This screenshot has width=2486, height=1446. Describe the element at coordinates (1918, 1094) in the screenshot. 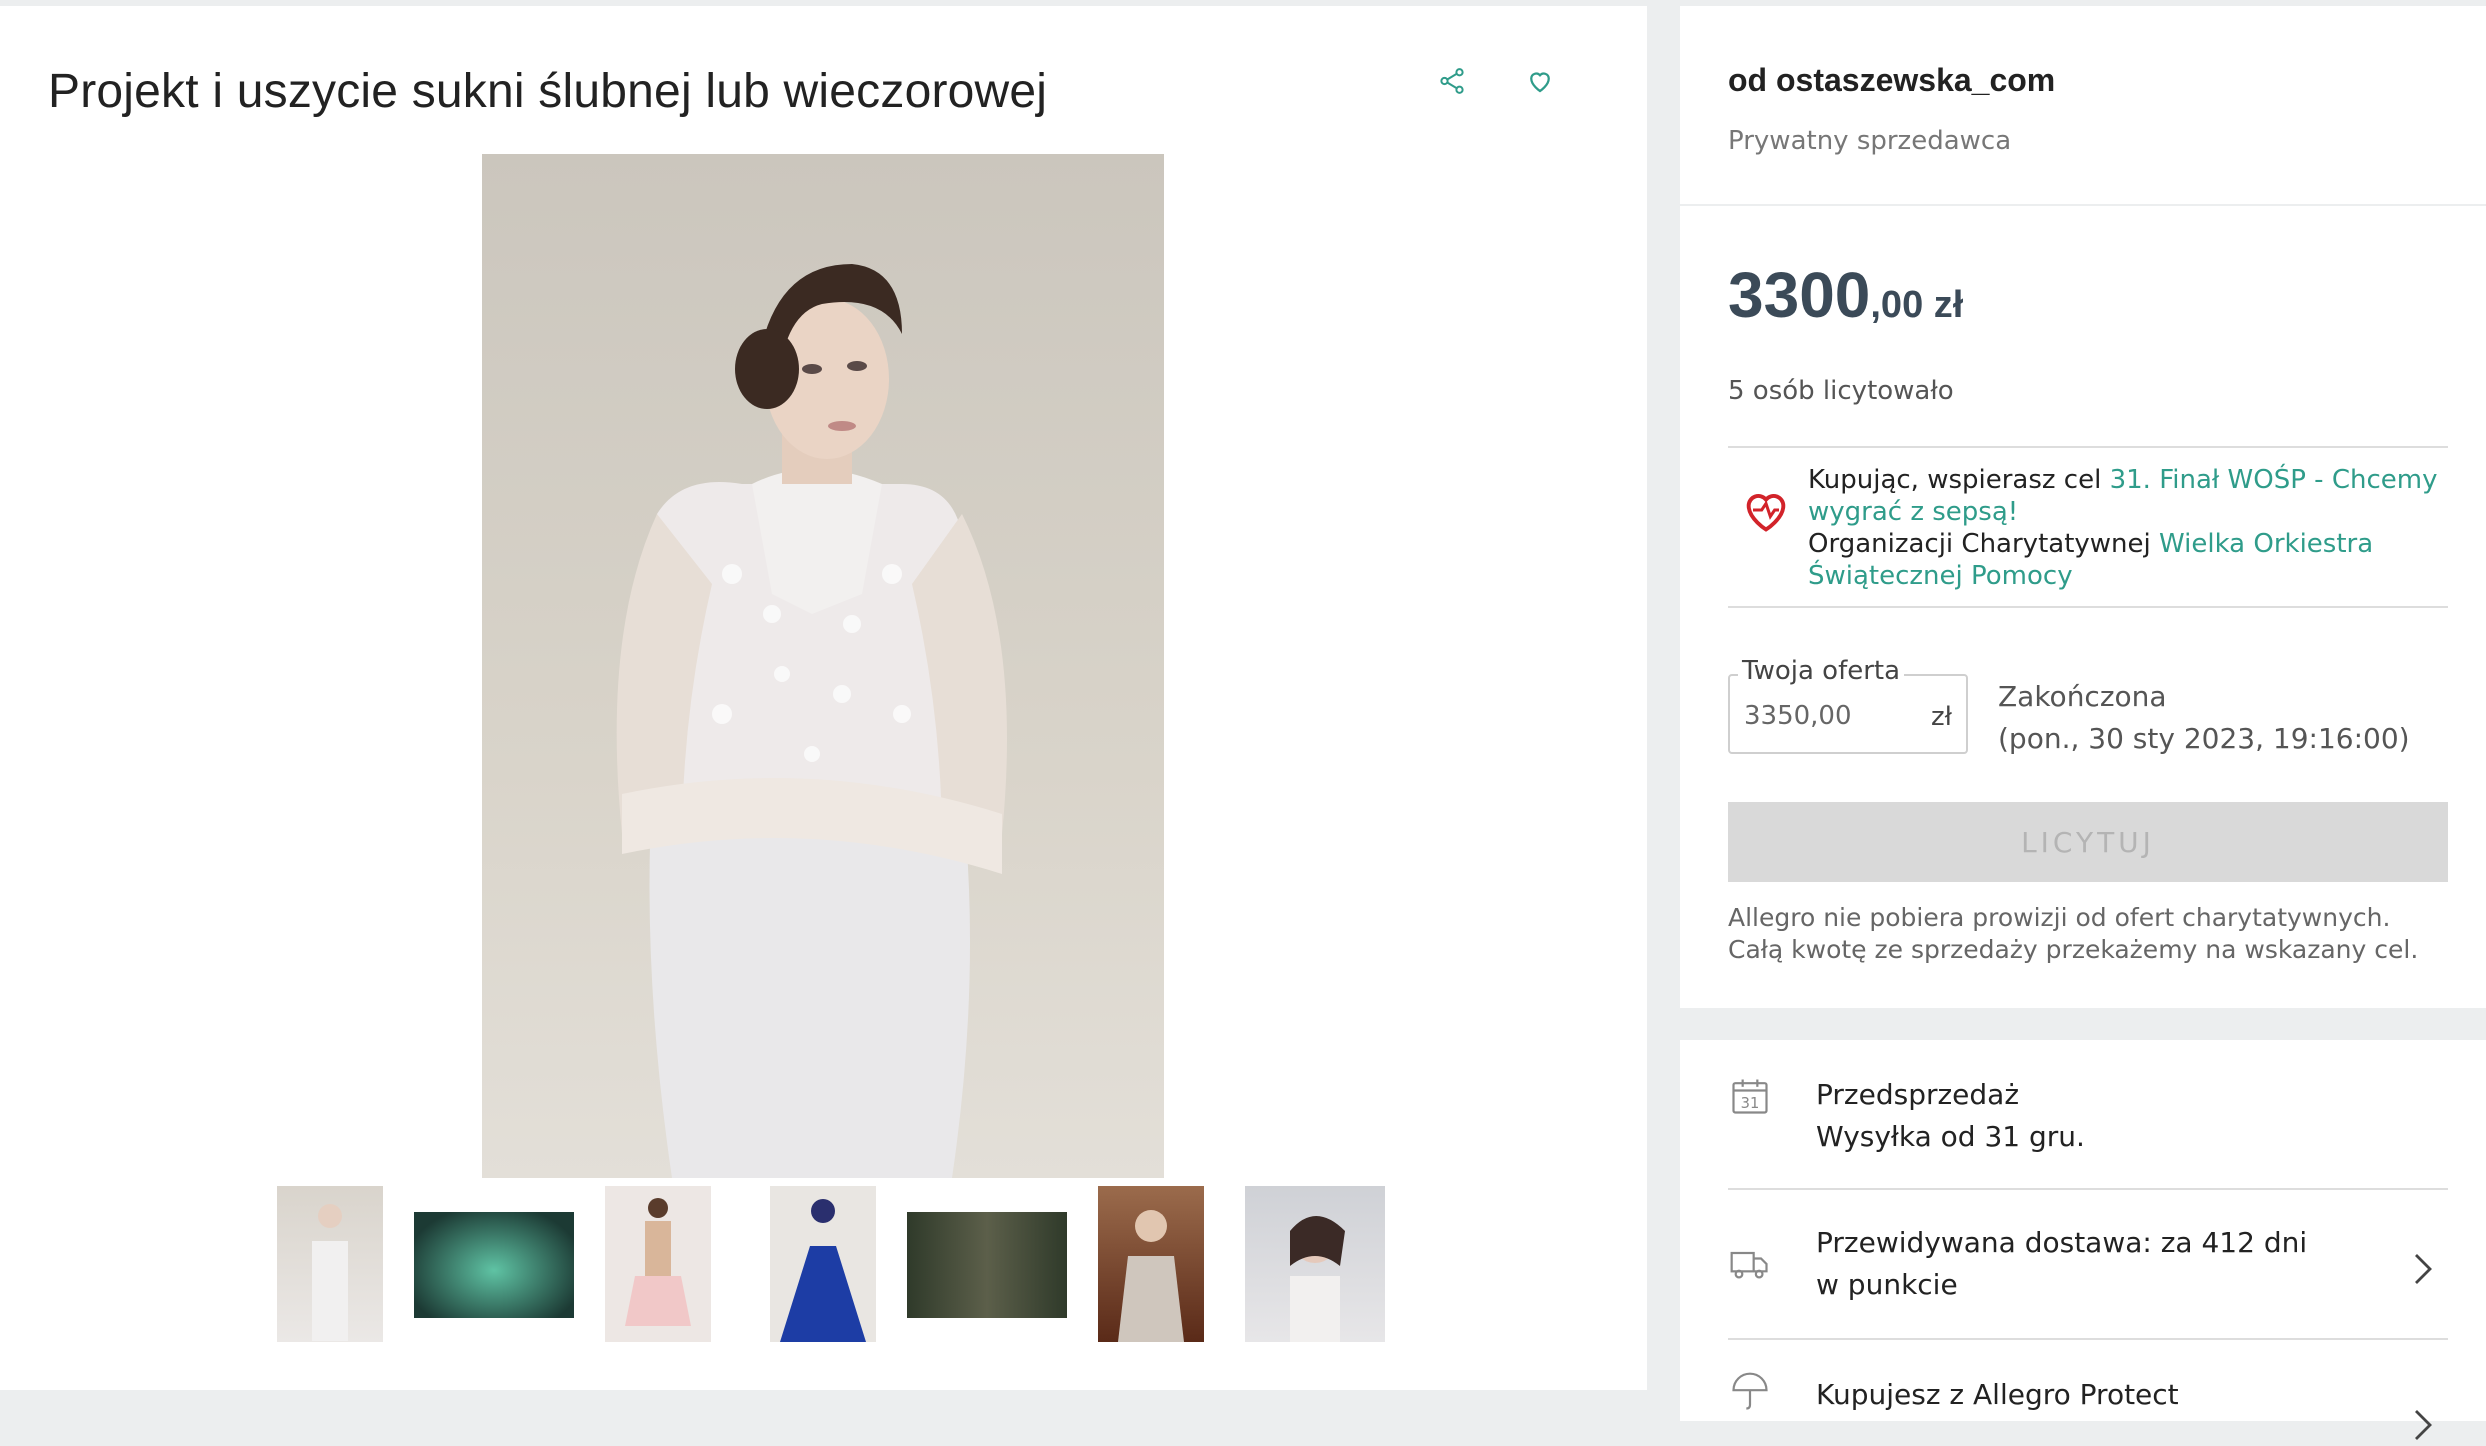

I see `presale-title: Przedsprzedaż` at that location.